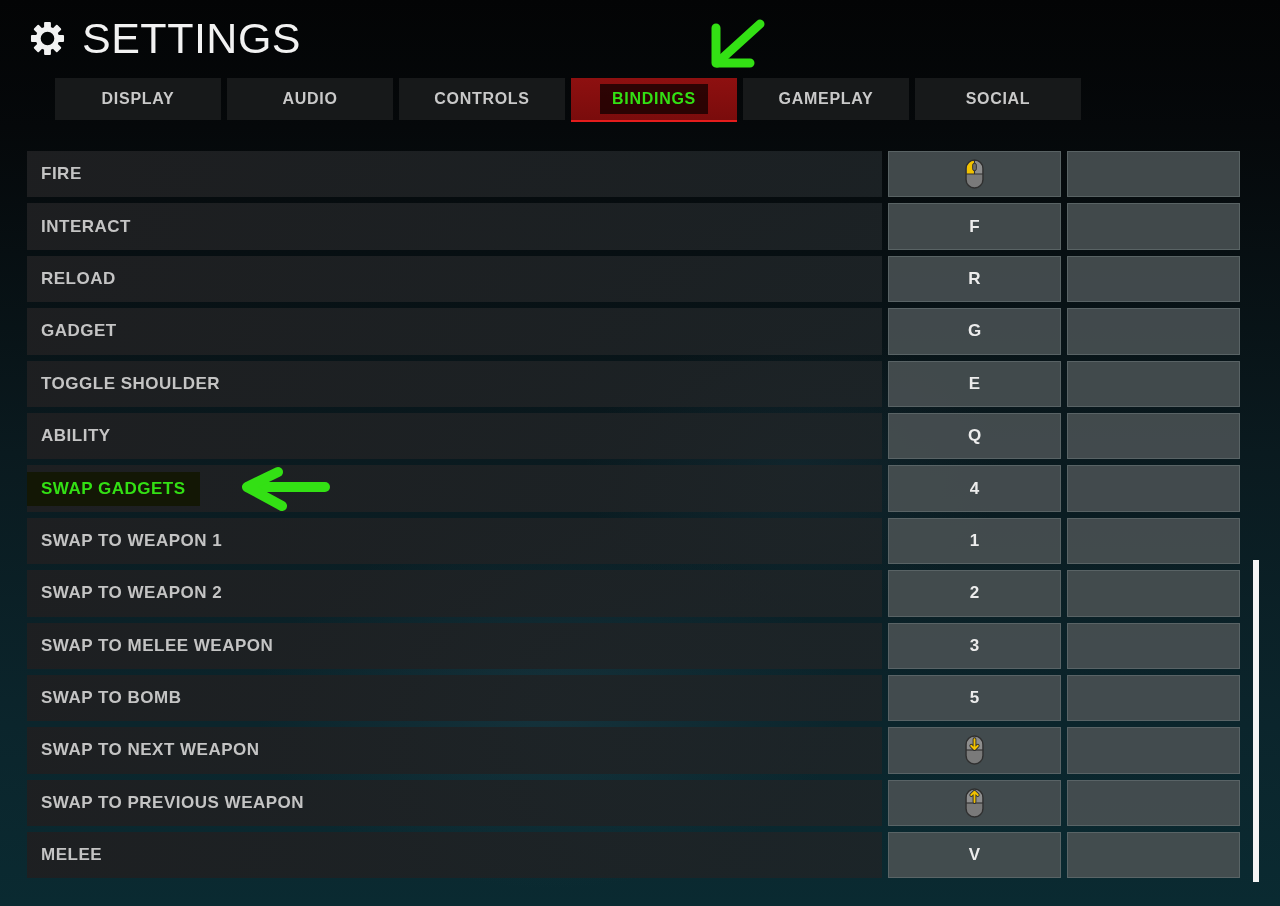 Image resolution: width=1280 pixels, height=906 pixels. I want to click on key-binding-button: 3, so click(974, 645).